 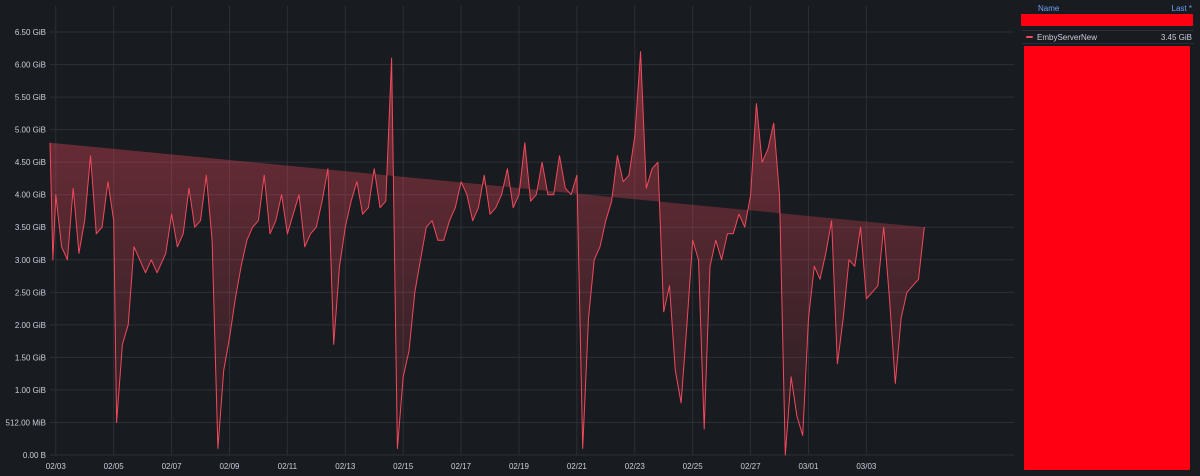 What do you see at coordinates (30, 97) in the screenshot?
I see `y-tick-label: 5.50 GiB` at bounding box center [30, 97].